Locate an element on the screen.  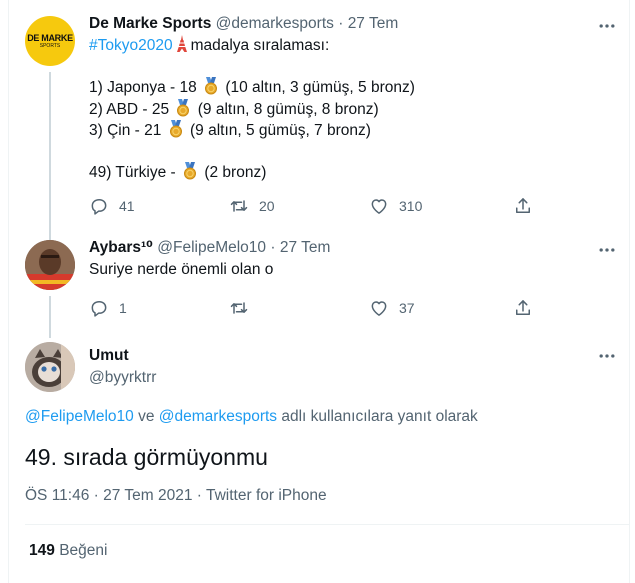
likes-stat: 149 Beğeni is located at coordinates (68, 551).